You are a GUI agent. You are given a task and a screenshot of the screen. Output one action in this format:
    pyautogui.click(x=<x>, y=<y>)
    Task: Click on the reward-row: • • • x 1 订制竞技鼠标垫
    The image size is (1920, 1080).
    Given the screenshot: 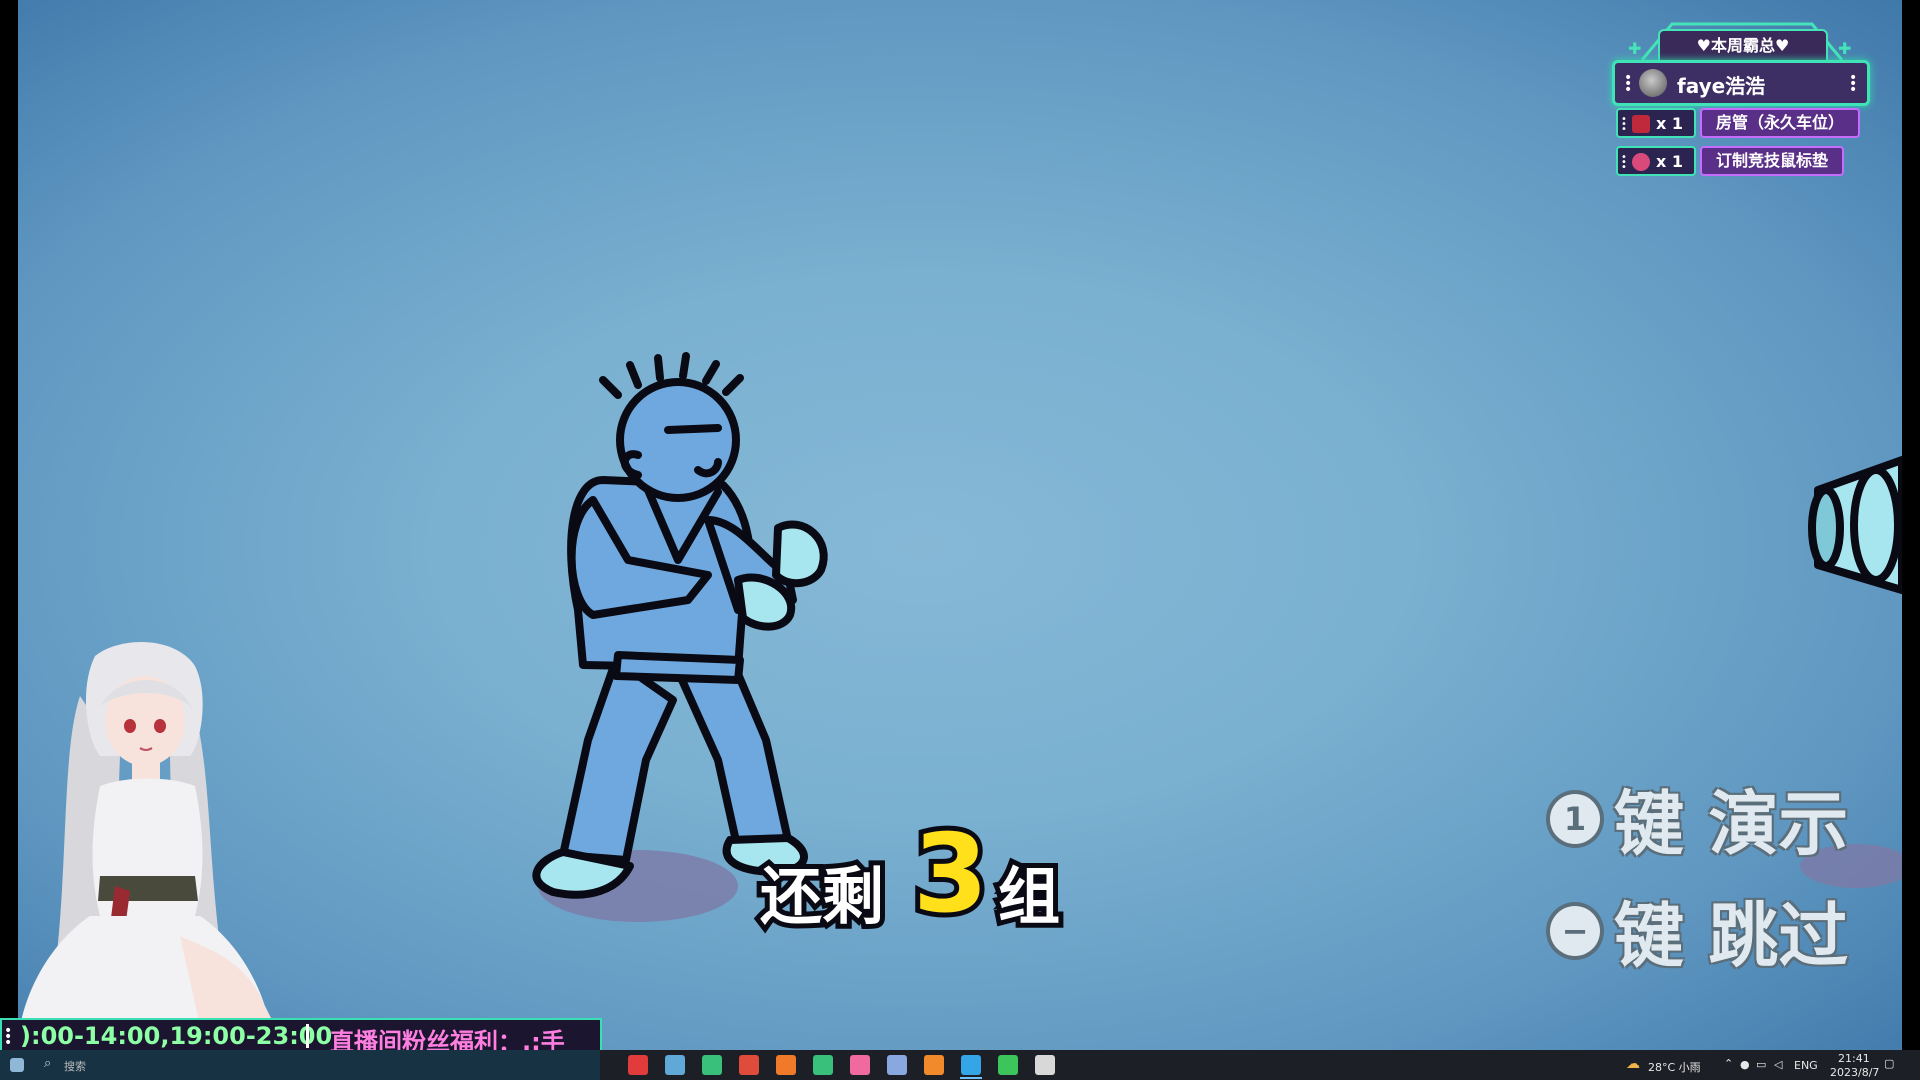 What is the action you would take?
    pyautogui.click(x=1738, y=161)
    